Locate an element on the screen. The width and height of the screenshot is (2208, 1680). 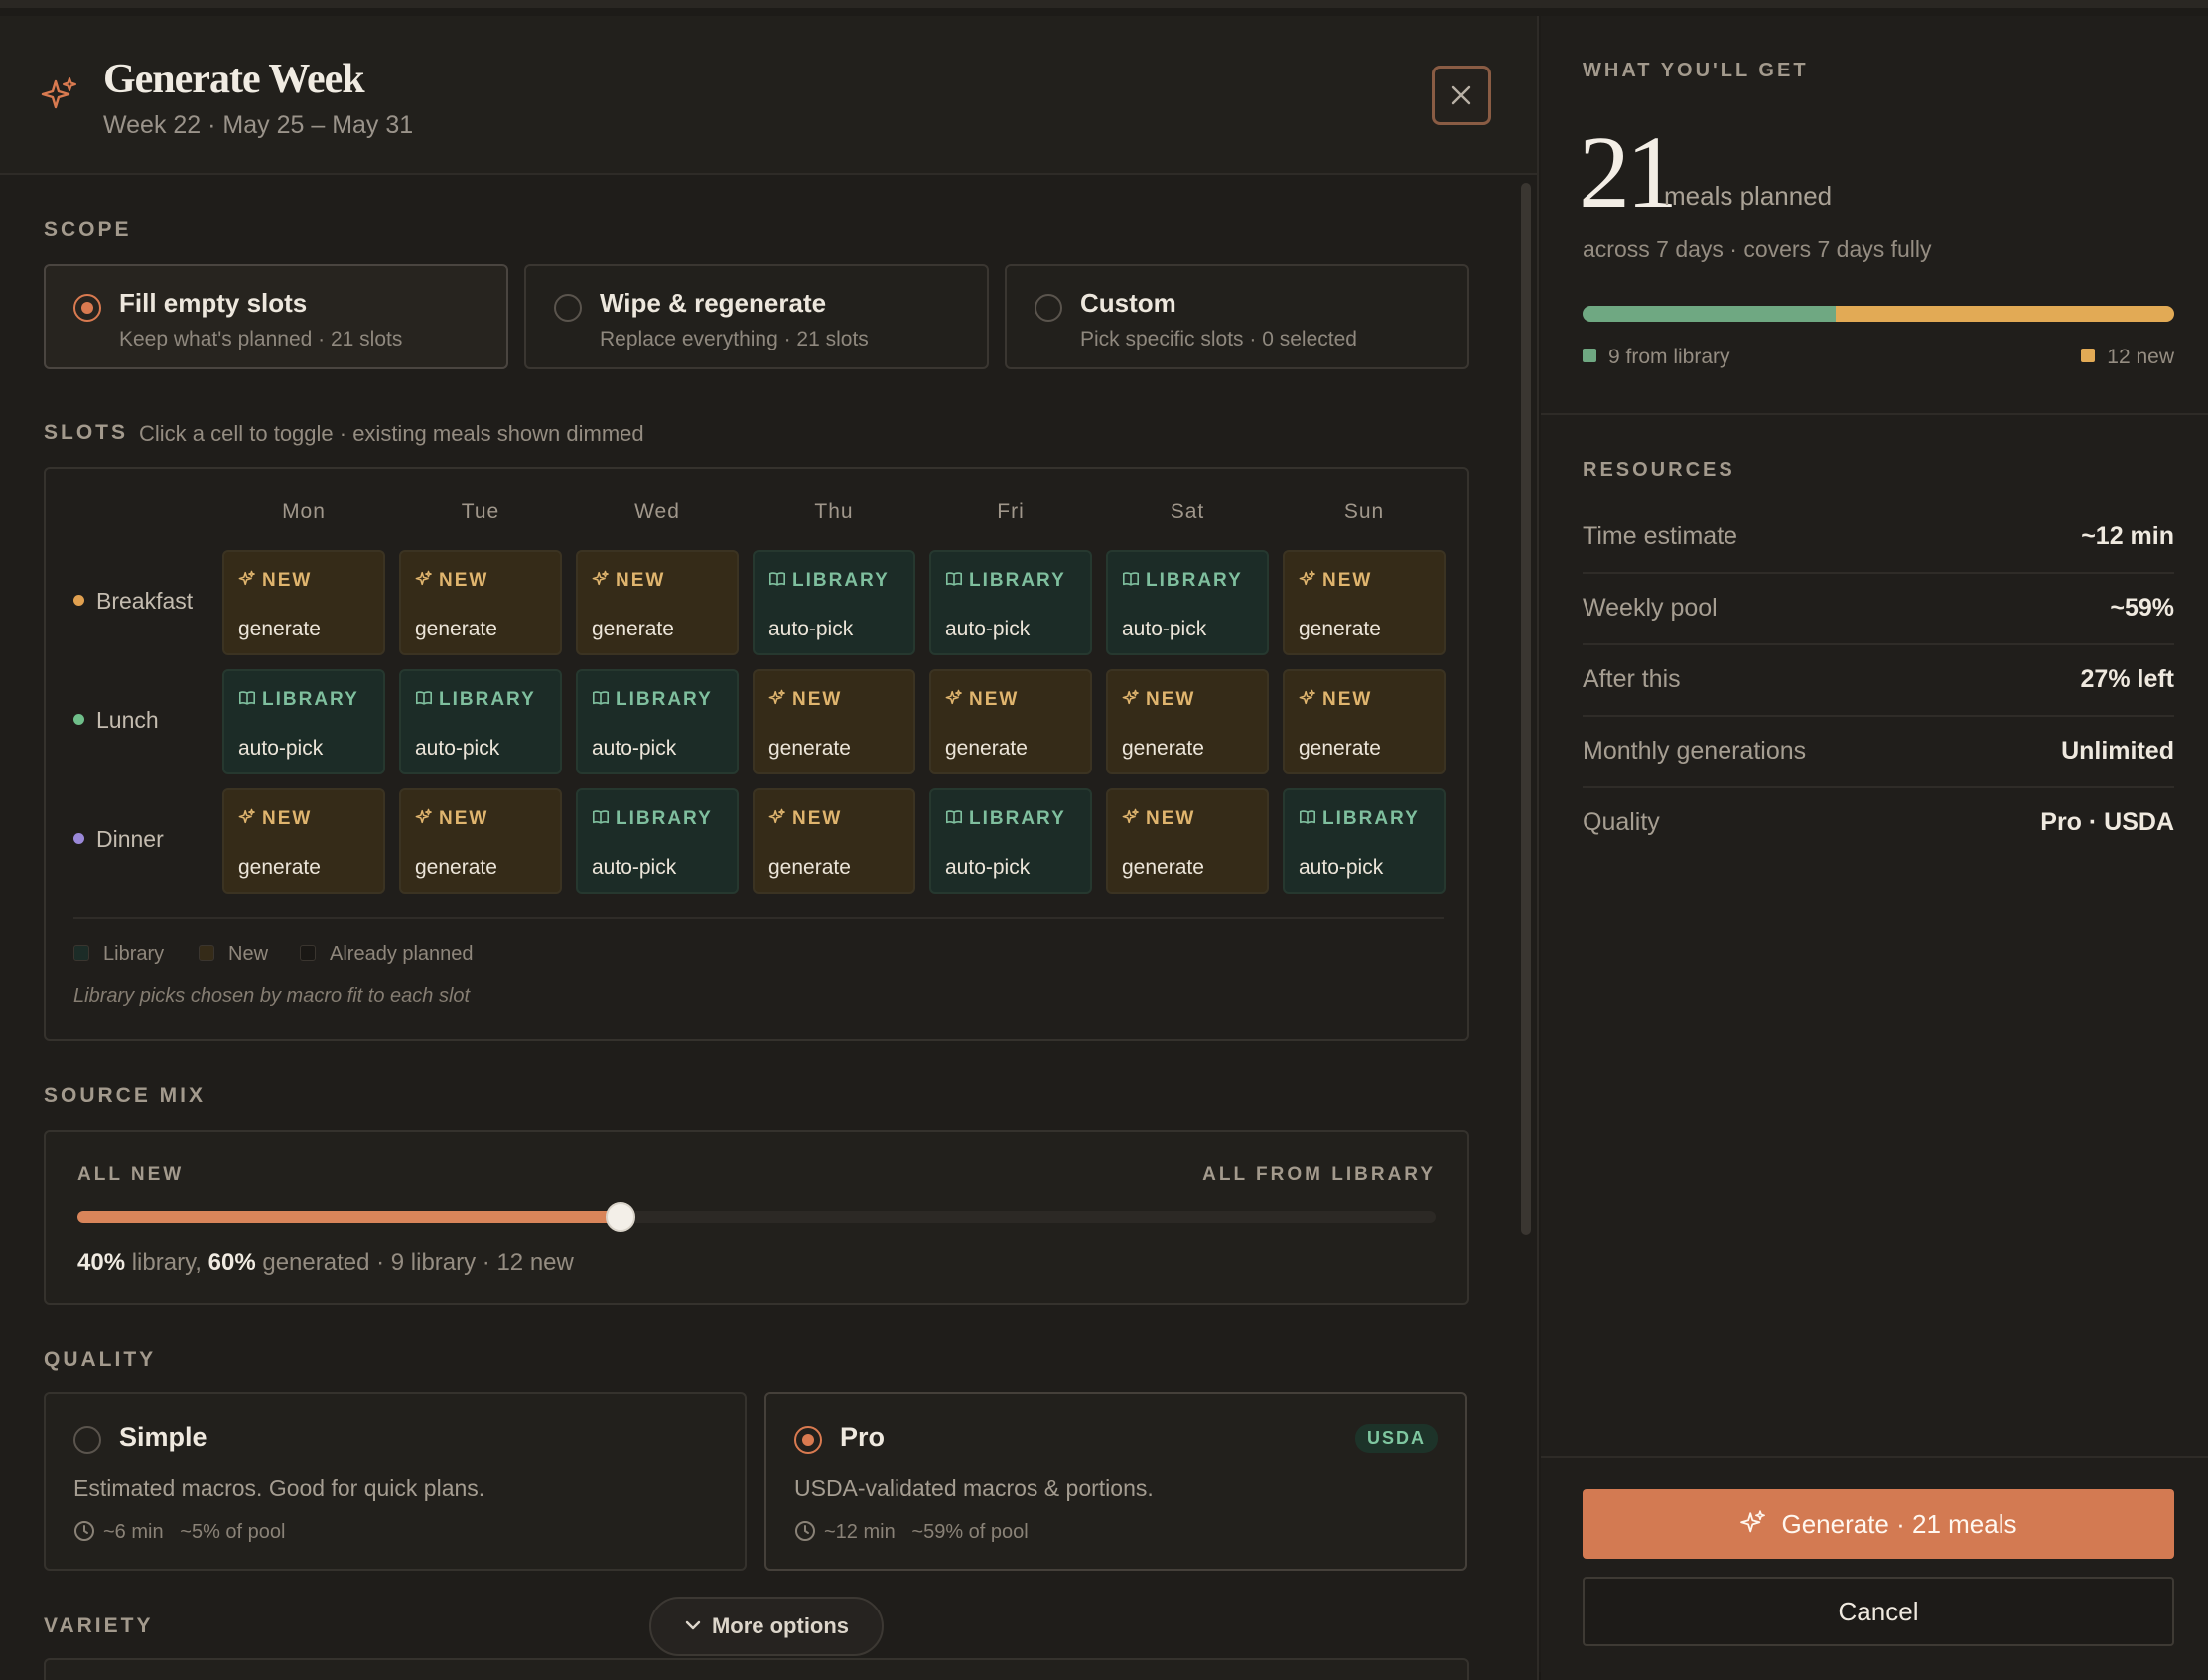
library-word: library, is located at coordinates (166, 1262).